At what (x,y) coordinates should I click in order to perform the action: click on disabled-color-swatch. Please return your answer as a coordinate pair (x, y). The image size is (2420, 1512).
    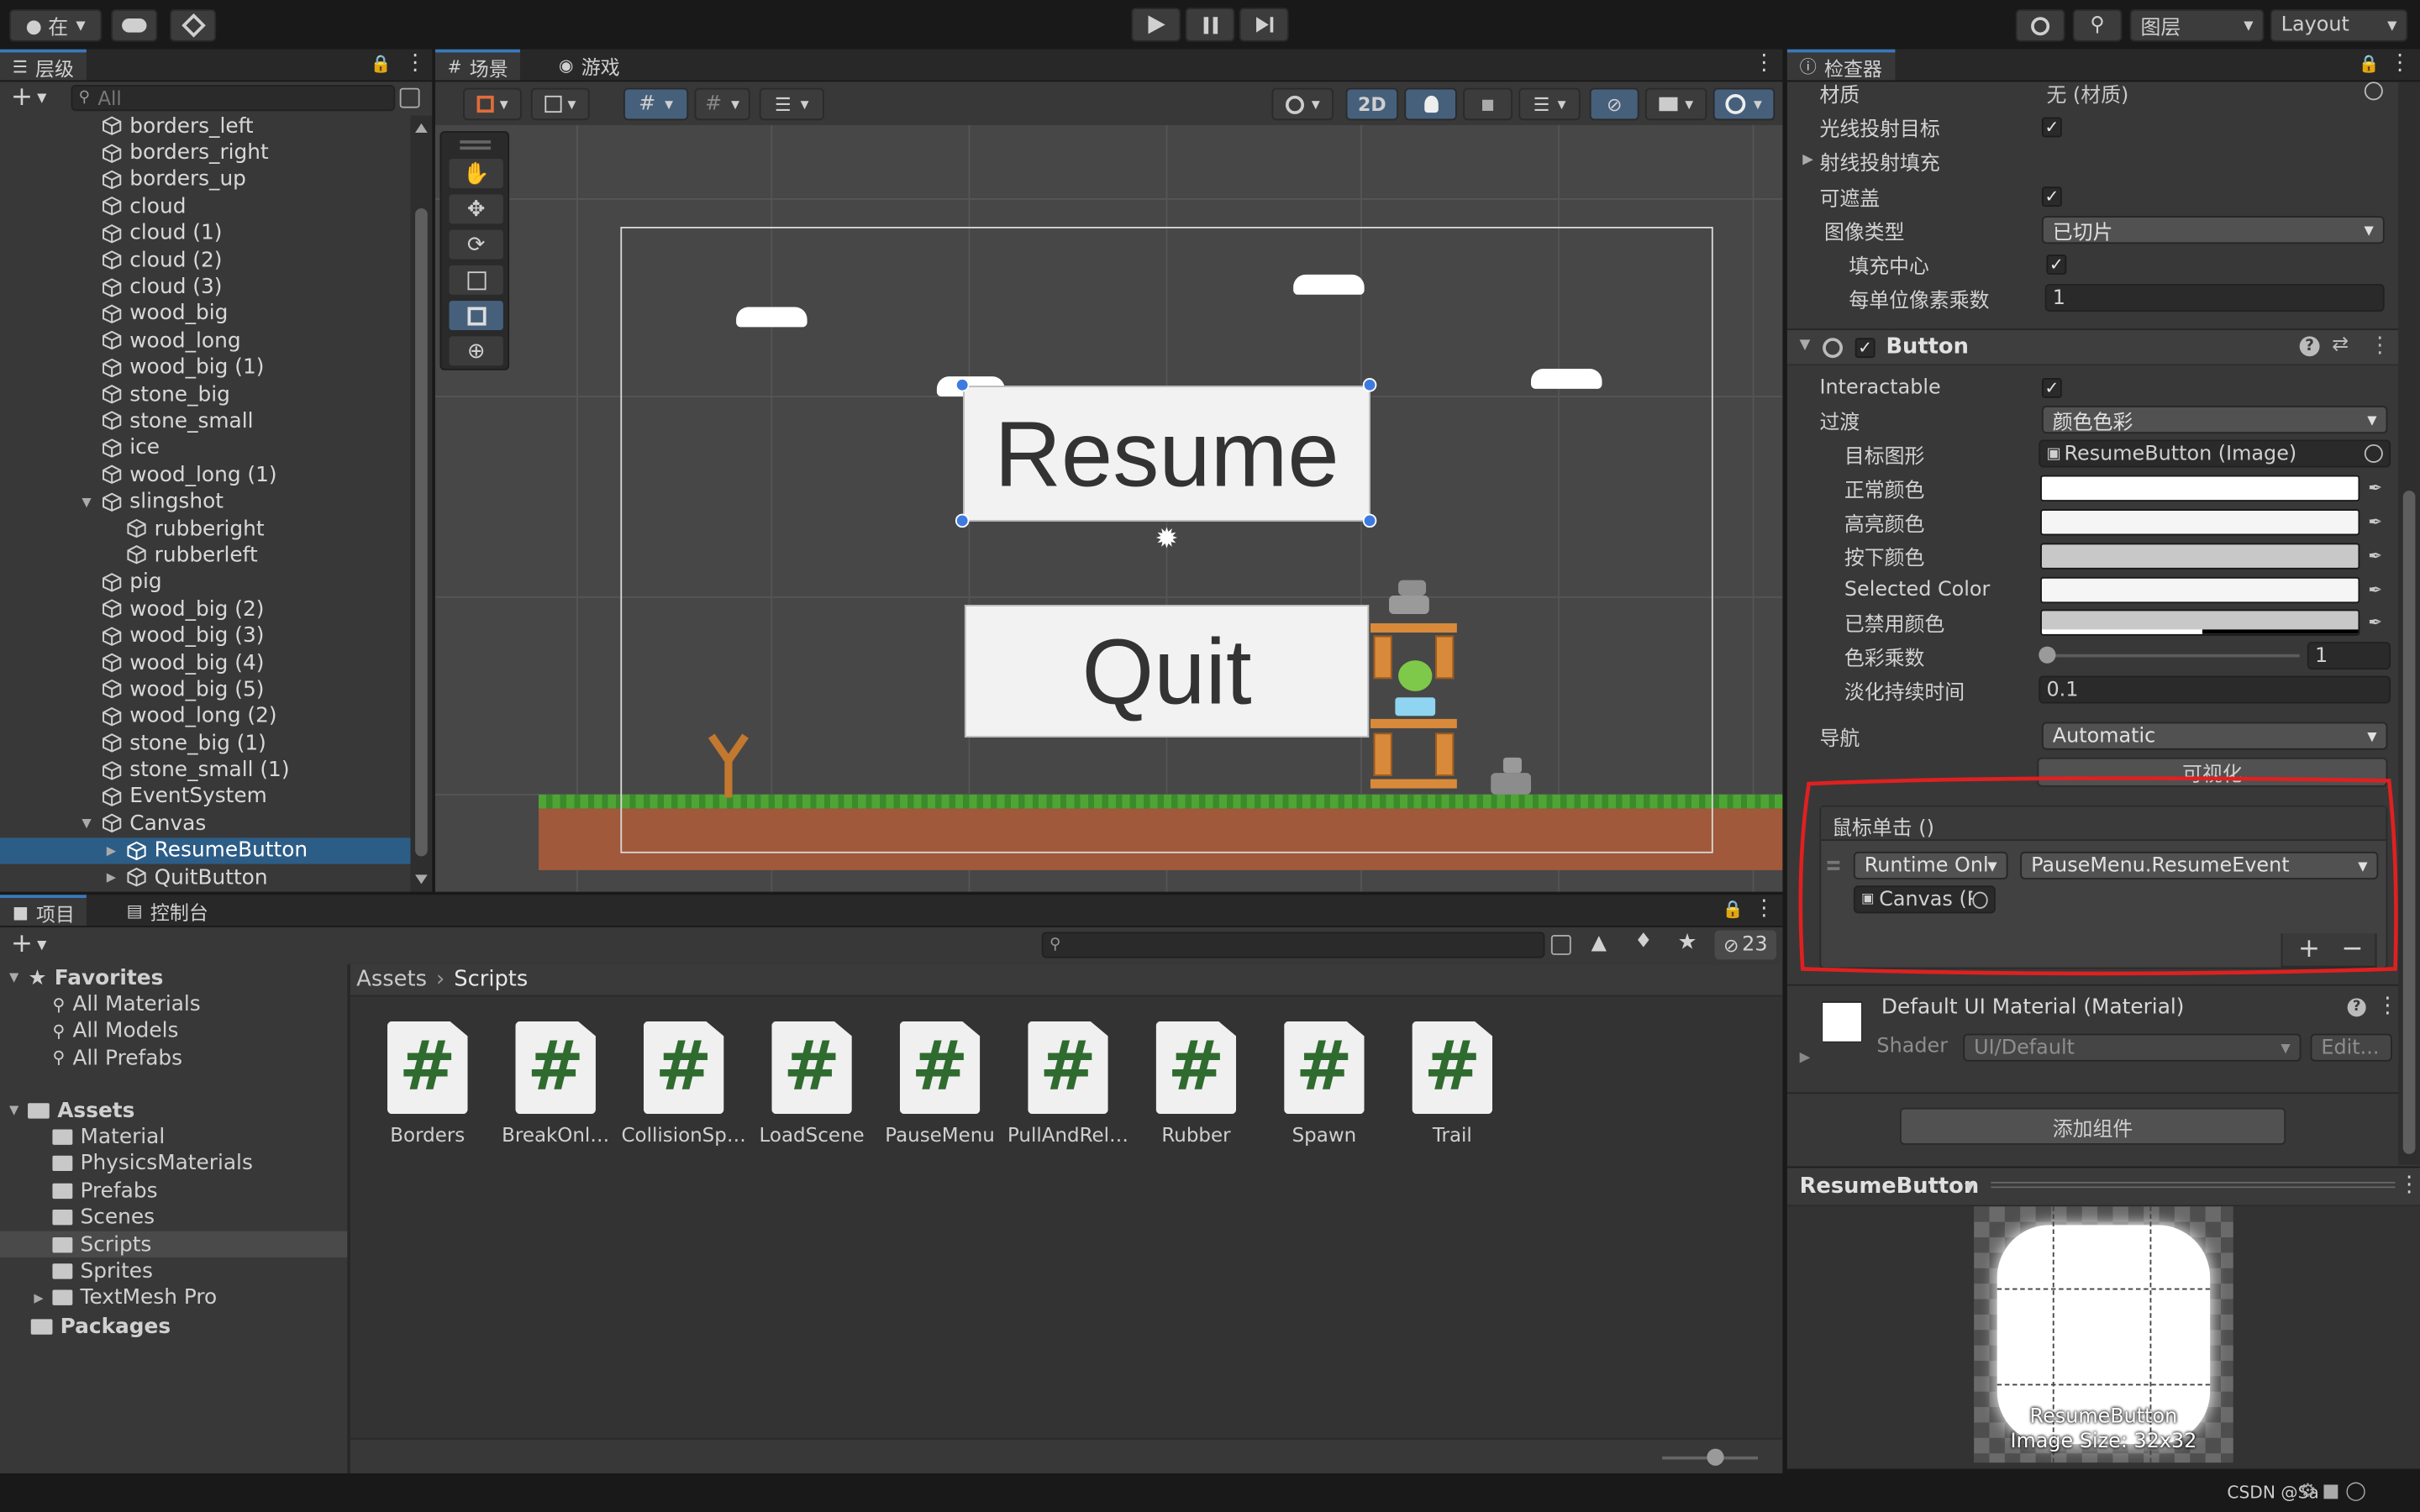
    Looking at the image, I should click on (2200, 621).